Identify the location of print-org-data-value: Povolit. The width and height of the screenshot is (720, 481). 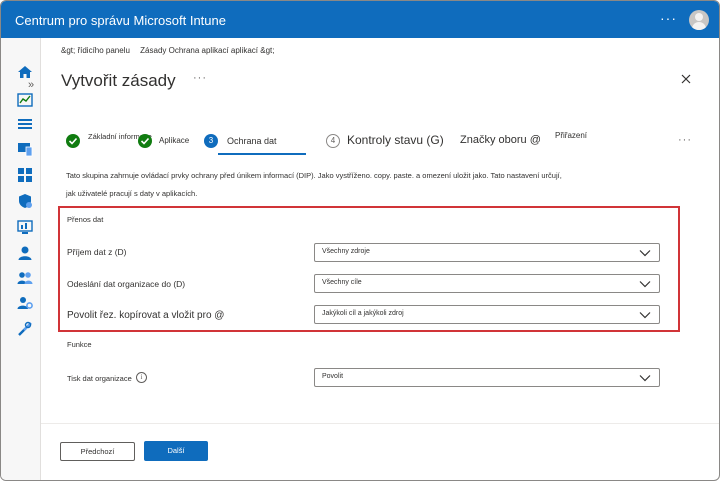
(333, 376).